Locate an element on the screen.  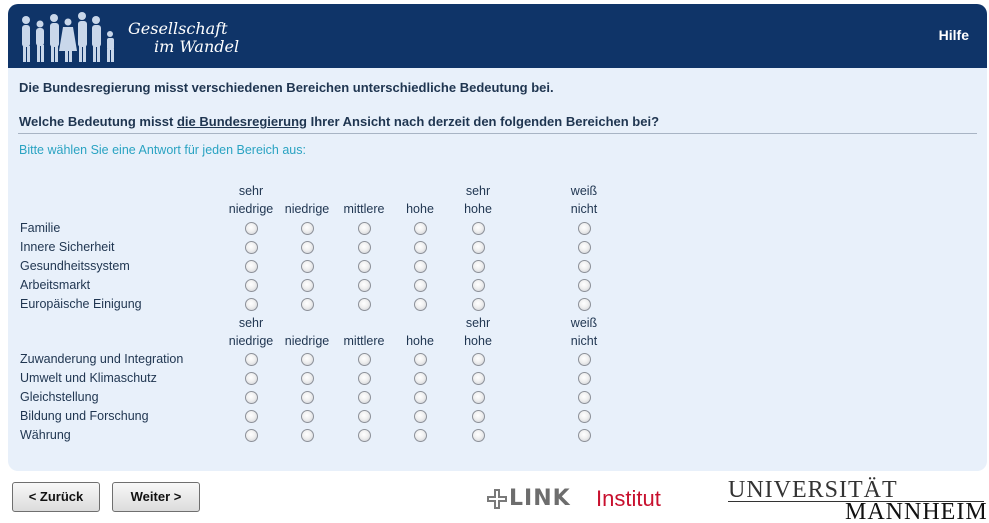
link-word: LINK is located at coordinates (540, 498).